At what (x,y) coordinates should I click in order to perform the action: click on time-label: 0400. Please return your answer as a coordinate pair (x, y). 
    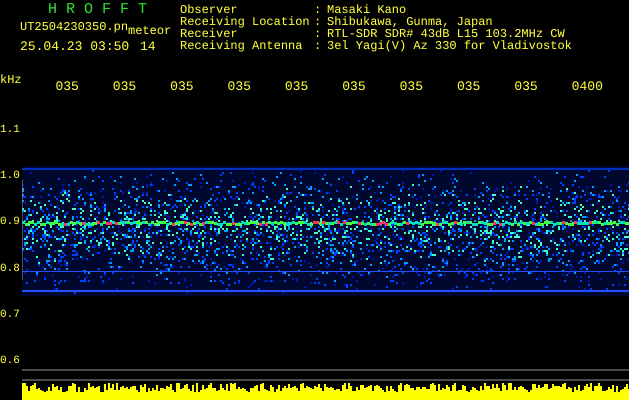
    Looking at the image, I should click on (587, 87).